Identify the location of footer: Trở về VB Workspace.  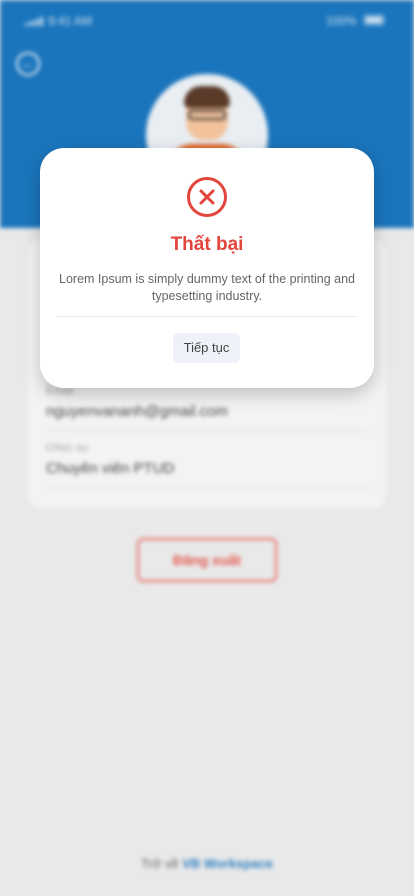
(207, 863).